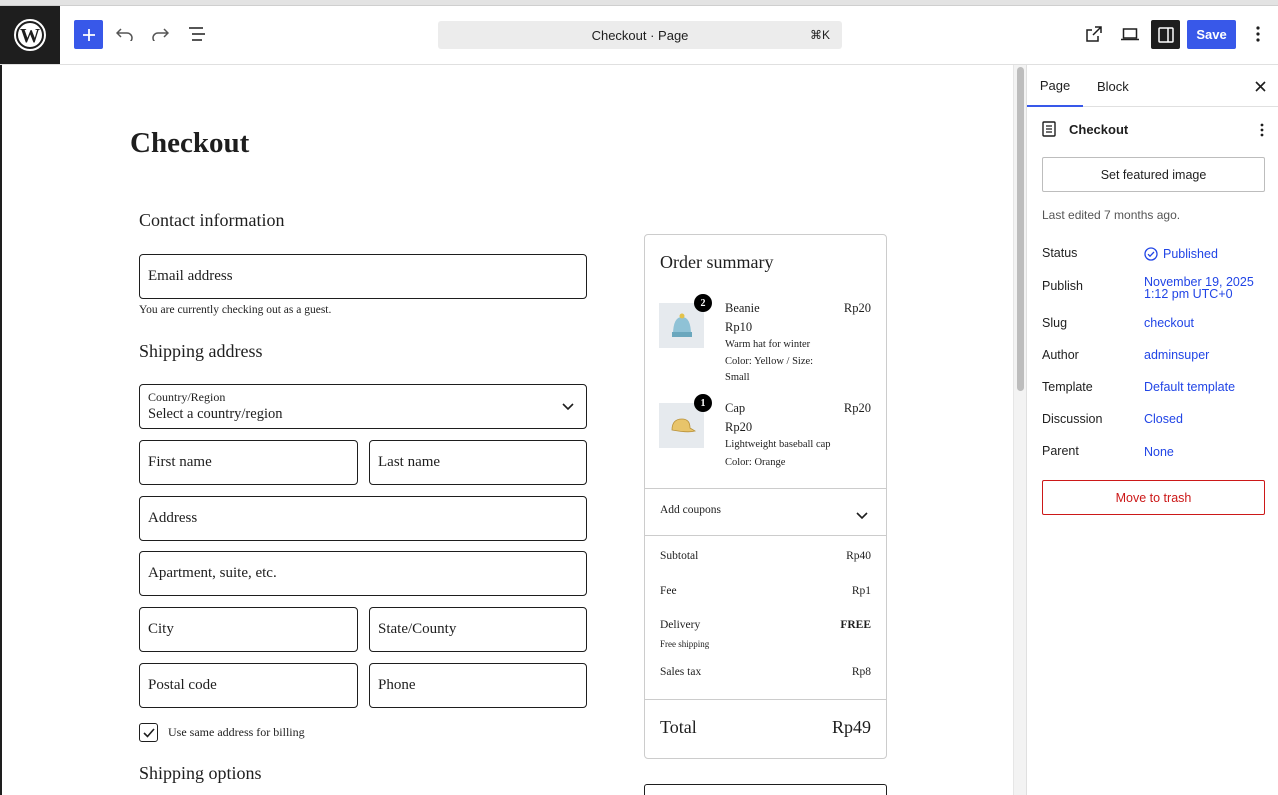  I want to click on subtotal-label: Subtotal, so click(679, 556).